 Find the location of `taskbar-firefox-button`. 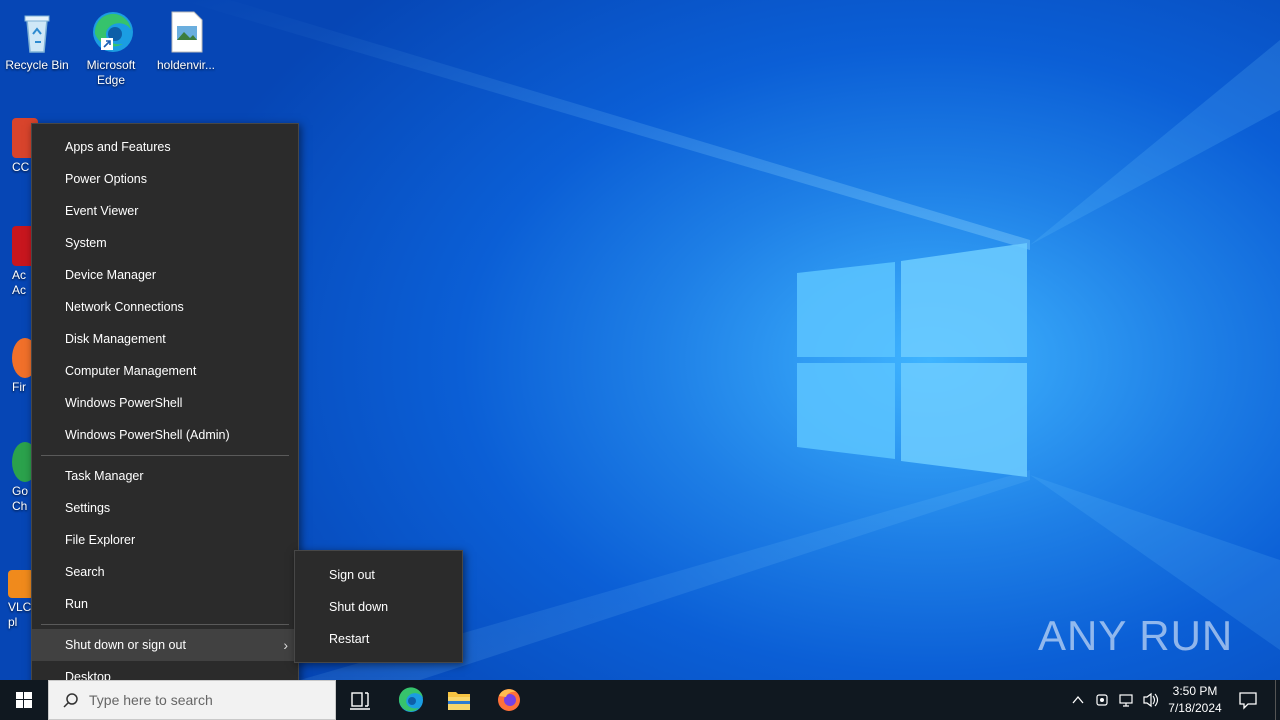

taskbar-firefox-button is located at coordinates (509, 700).